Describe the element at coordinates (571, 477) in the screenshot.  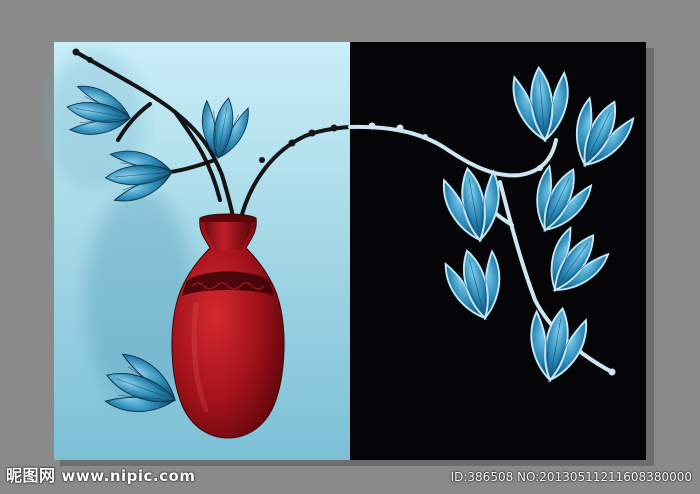
I see `watermark-image-id: ID:386508 NO:20130511211608380000` at that location.